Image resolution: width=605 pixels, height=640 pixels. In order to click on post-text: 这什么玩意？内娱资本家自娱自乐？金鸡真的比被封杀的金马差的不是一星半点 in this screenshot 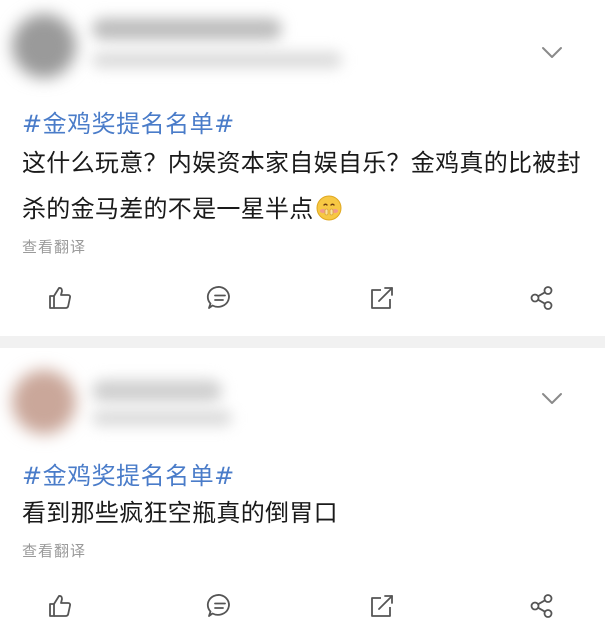, I will do `click(307, 186)`.